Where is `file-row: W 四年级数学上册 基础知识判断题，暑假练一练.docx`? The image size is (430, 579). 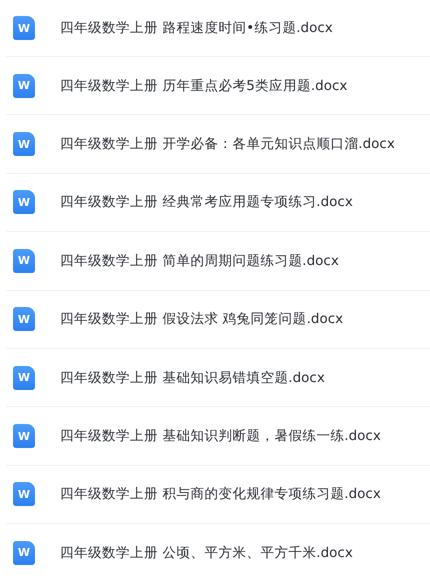
file-row: W 四年级数学上册 基础知识判断题，暑假练一练.docx is located at coordinates (218, 435).